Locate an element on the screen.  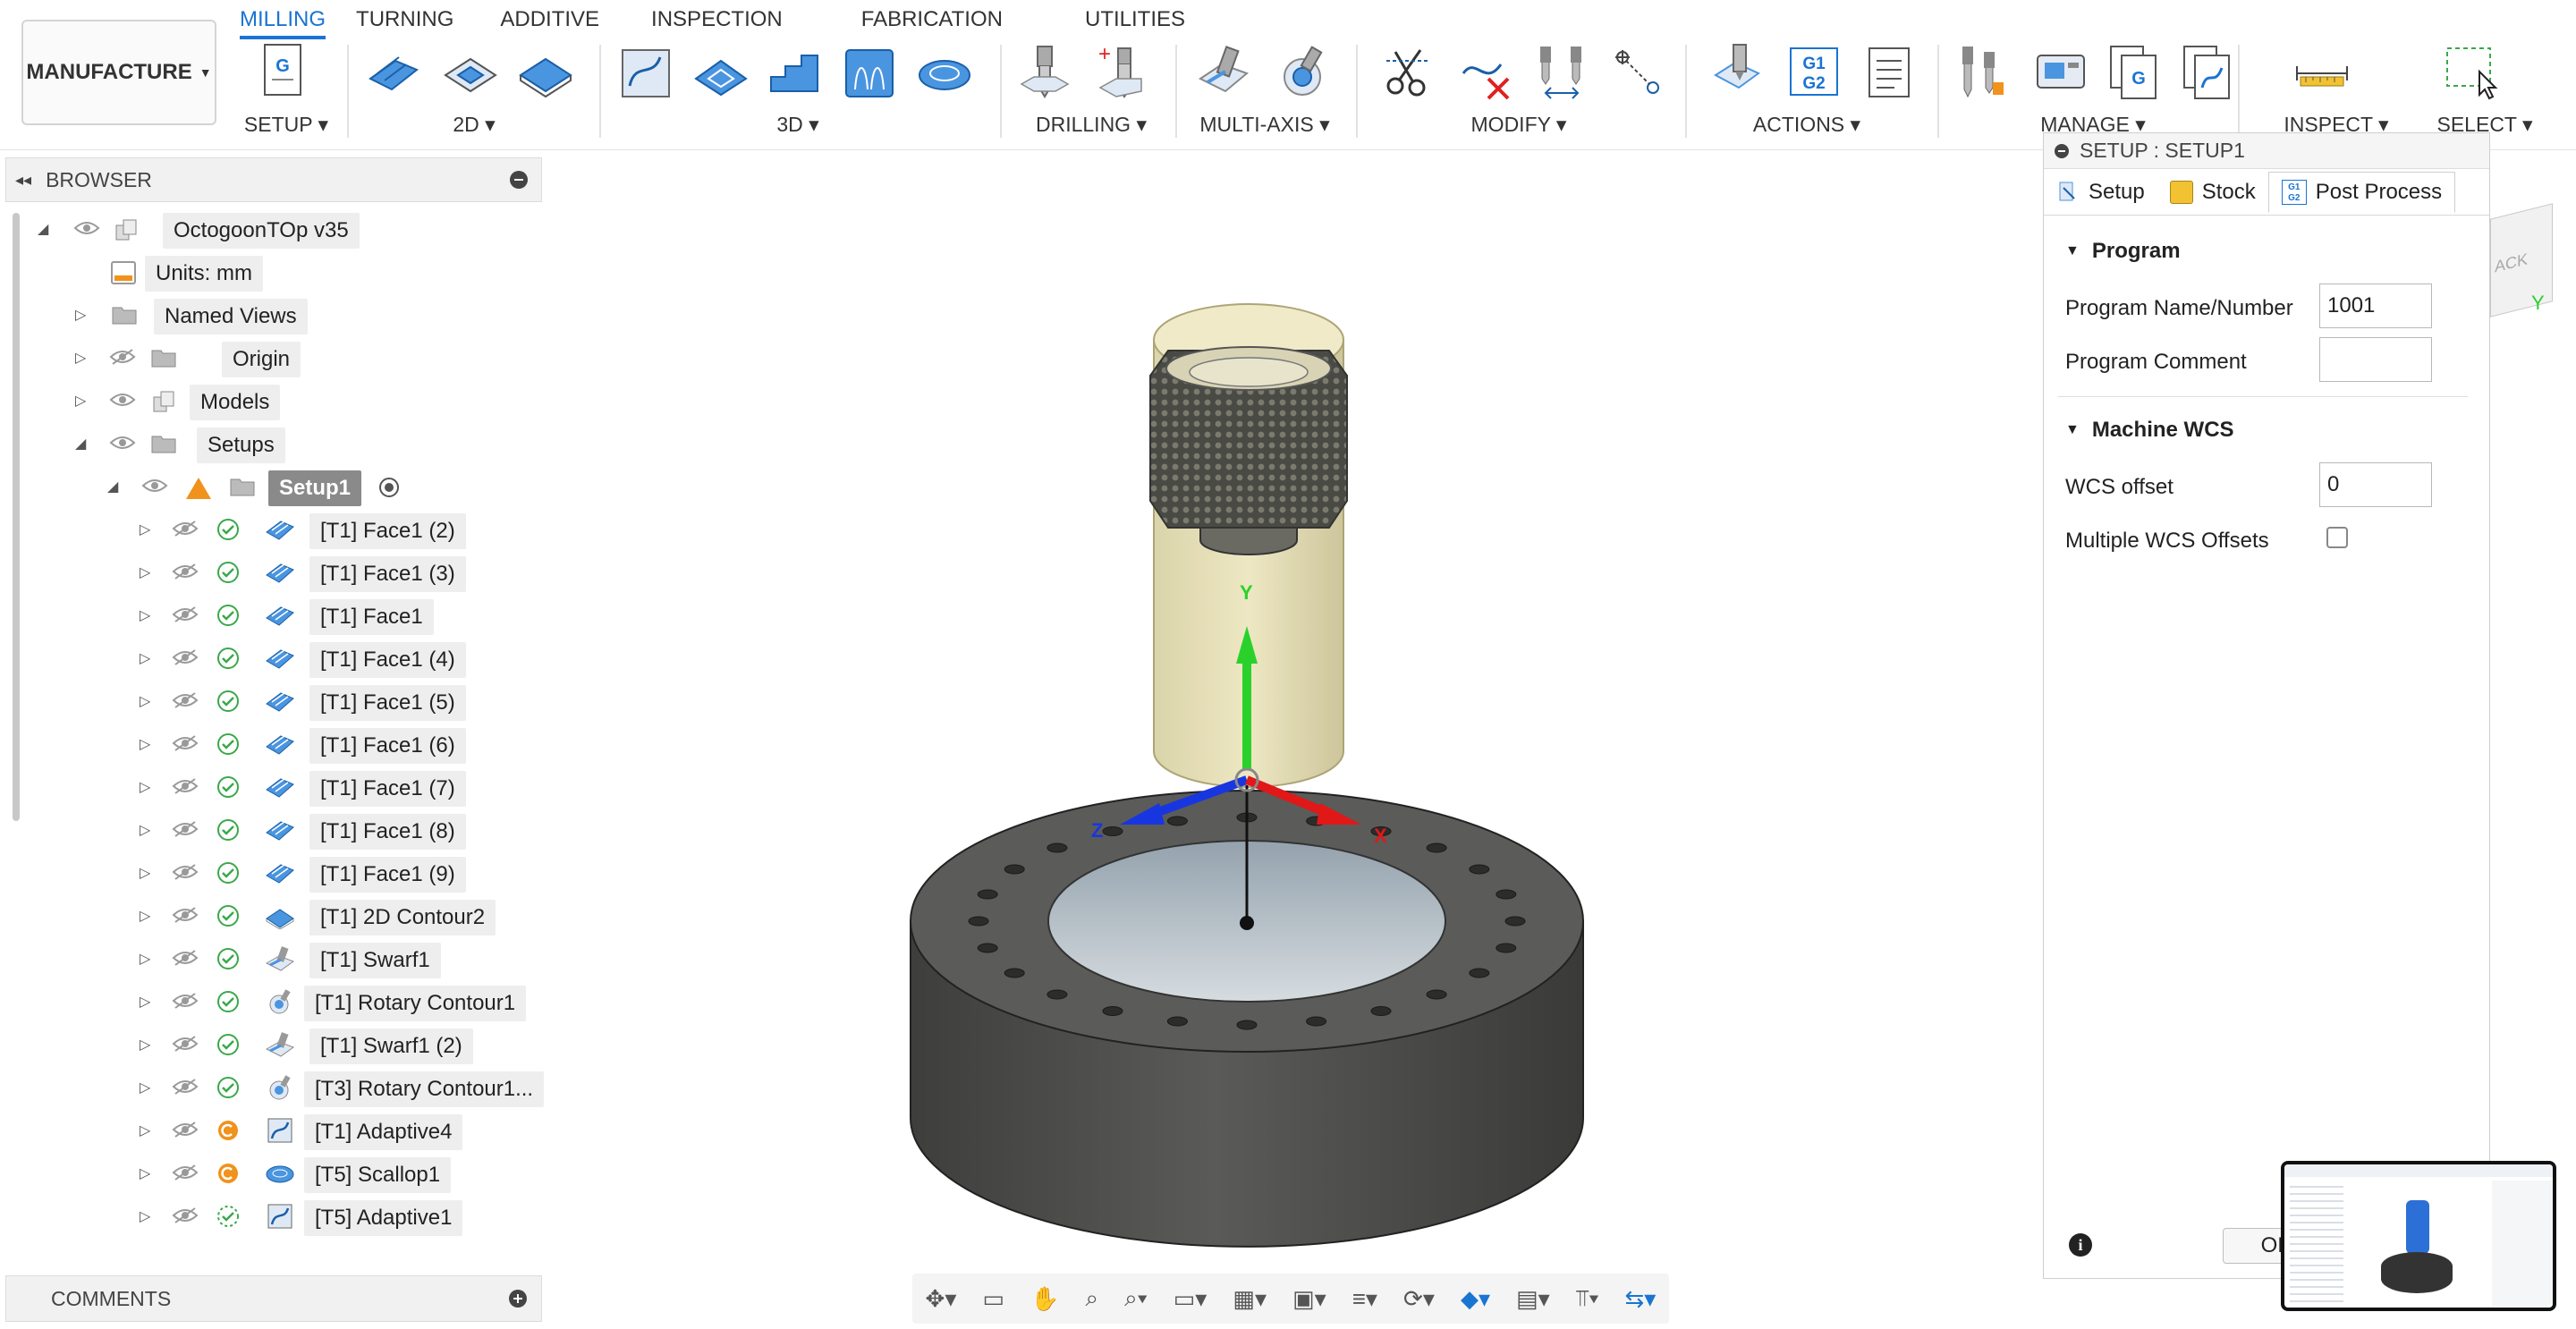
operation-label: [T1] Swarf1 (2) is located at coordinates (391, 1046).